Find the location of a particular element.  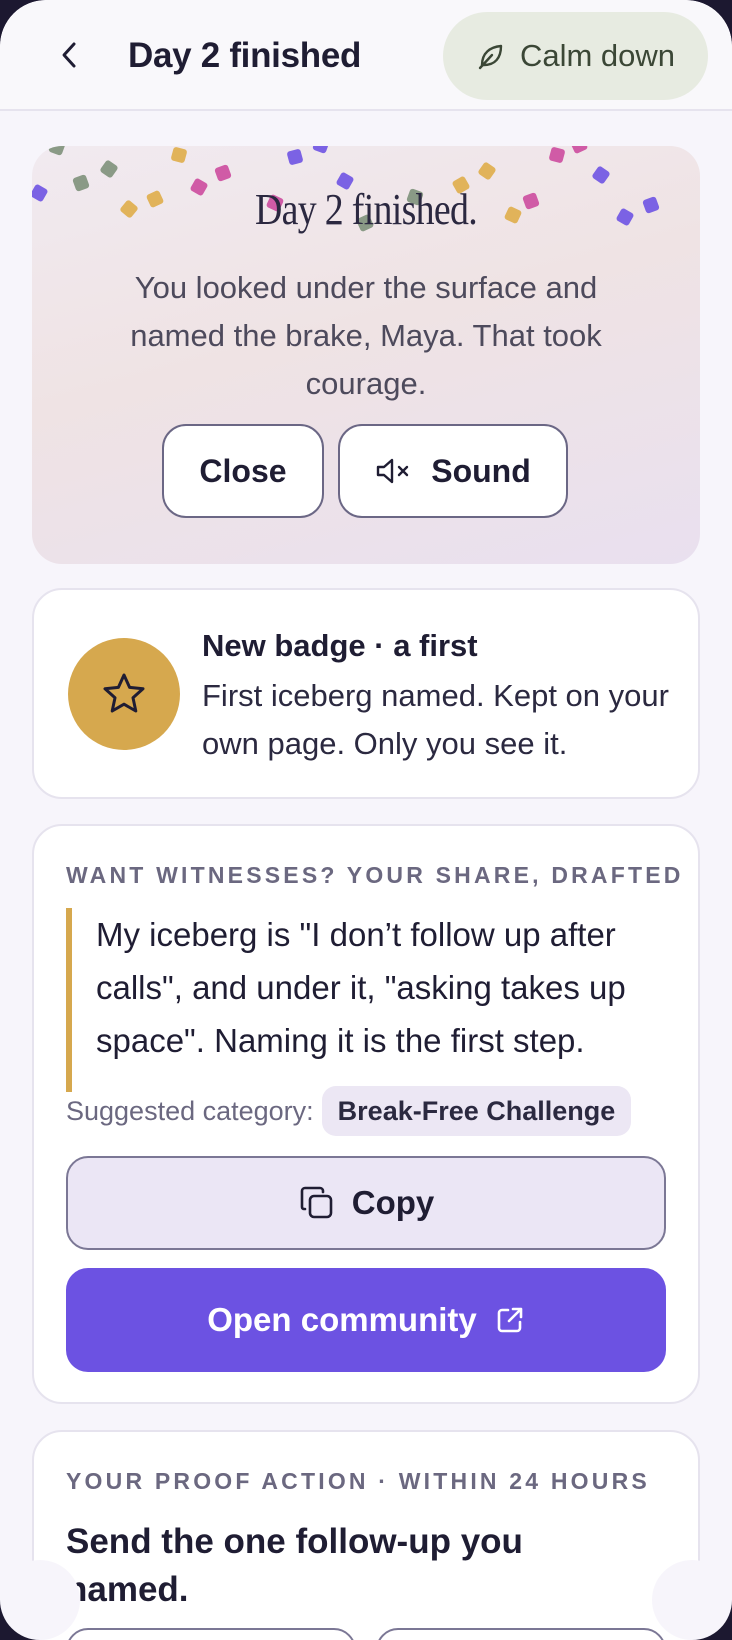

speaker-muted-icon is located at coordinates (393, 471).